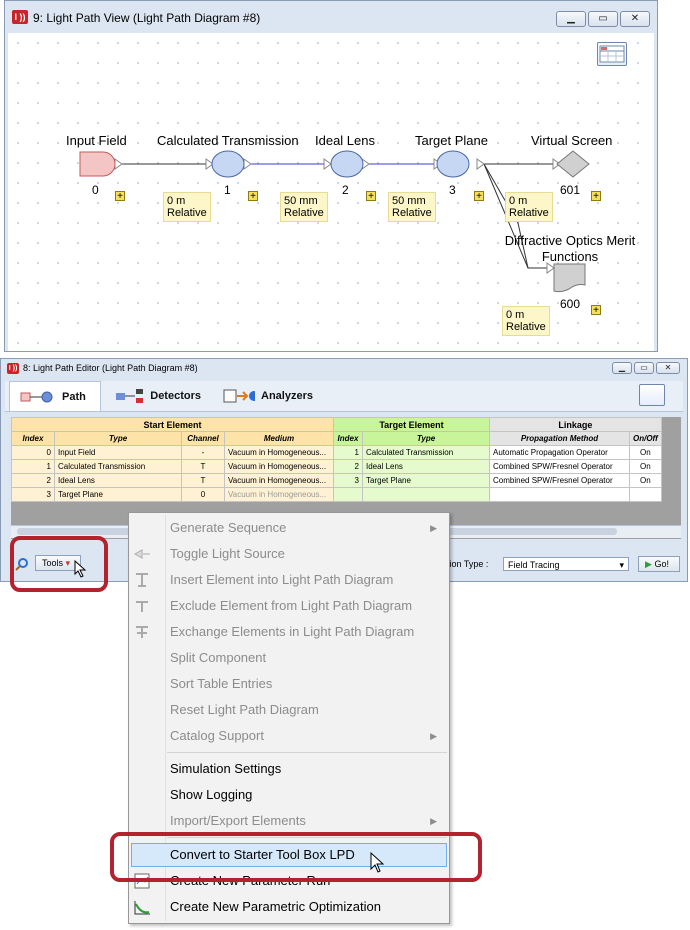  Describe the element at coordinates (345, 190) in the screenshot. I see `node-index: 2` at that location.